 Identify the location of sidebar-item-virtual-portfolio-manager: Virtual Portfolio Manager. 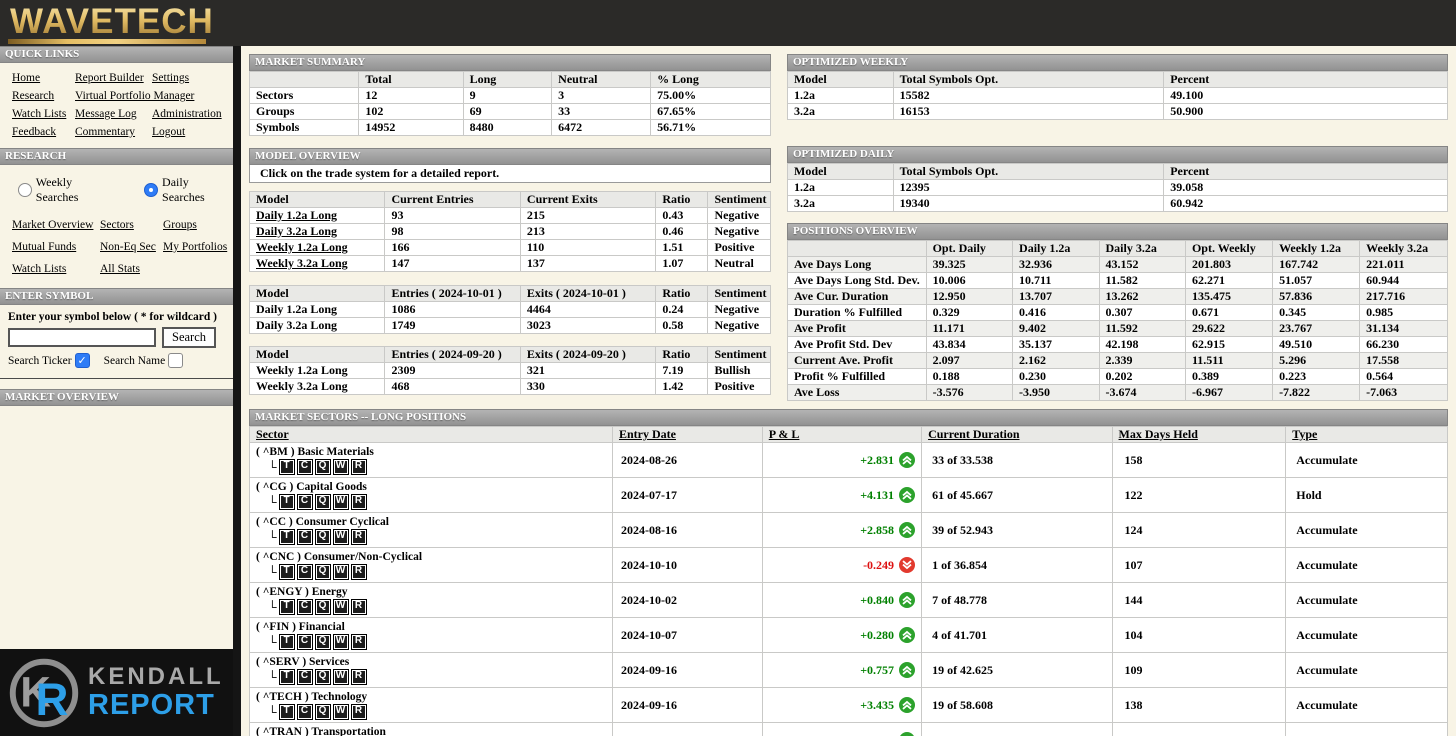
(152, 96).